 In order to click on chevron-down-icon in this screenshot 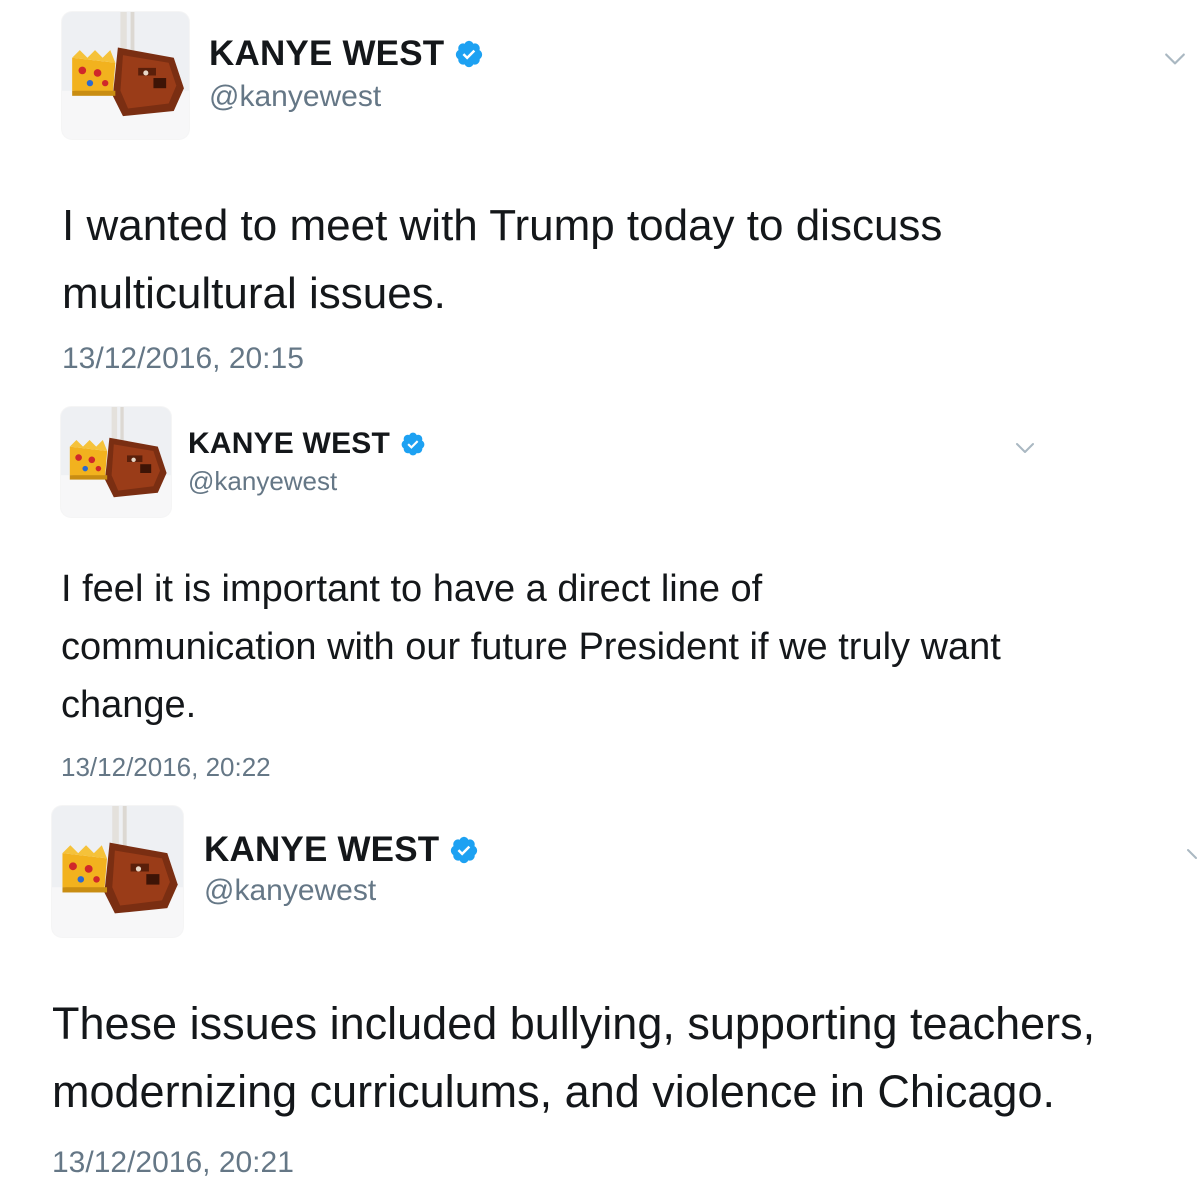, I will do `click(1191, 854)`.